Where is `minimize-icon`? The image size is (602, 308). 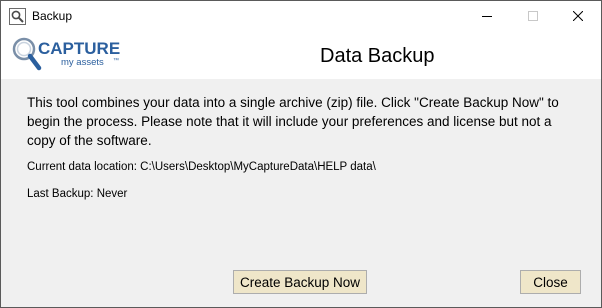 minimize-icon is located at coordinates (487, 16).